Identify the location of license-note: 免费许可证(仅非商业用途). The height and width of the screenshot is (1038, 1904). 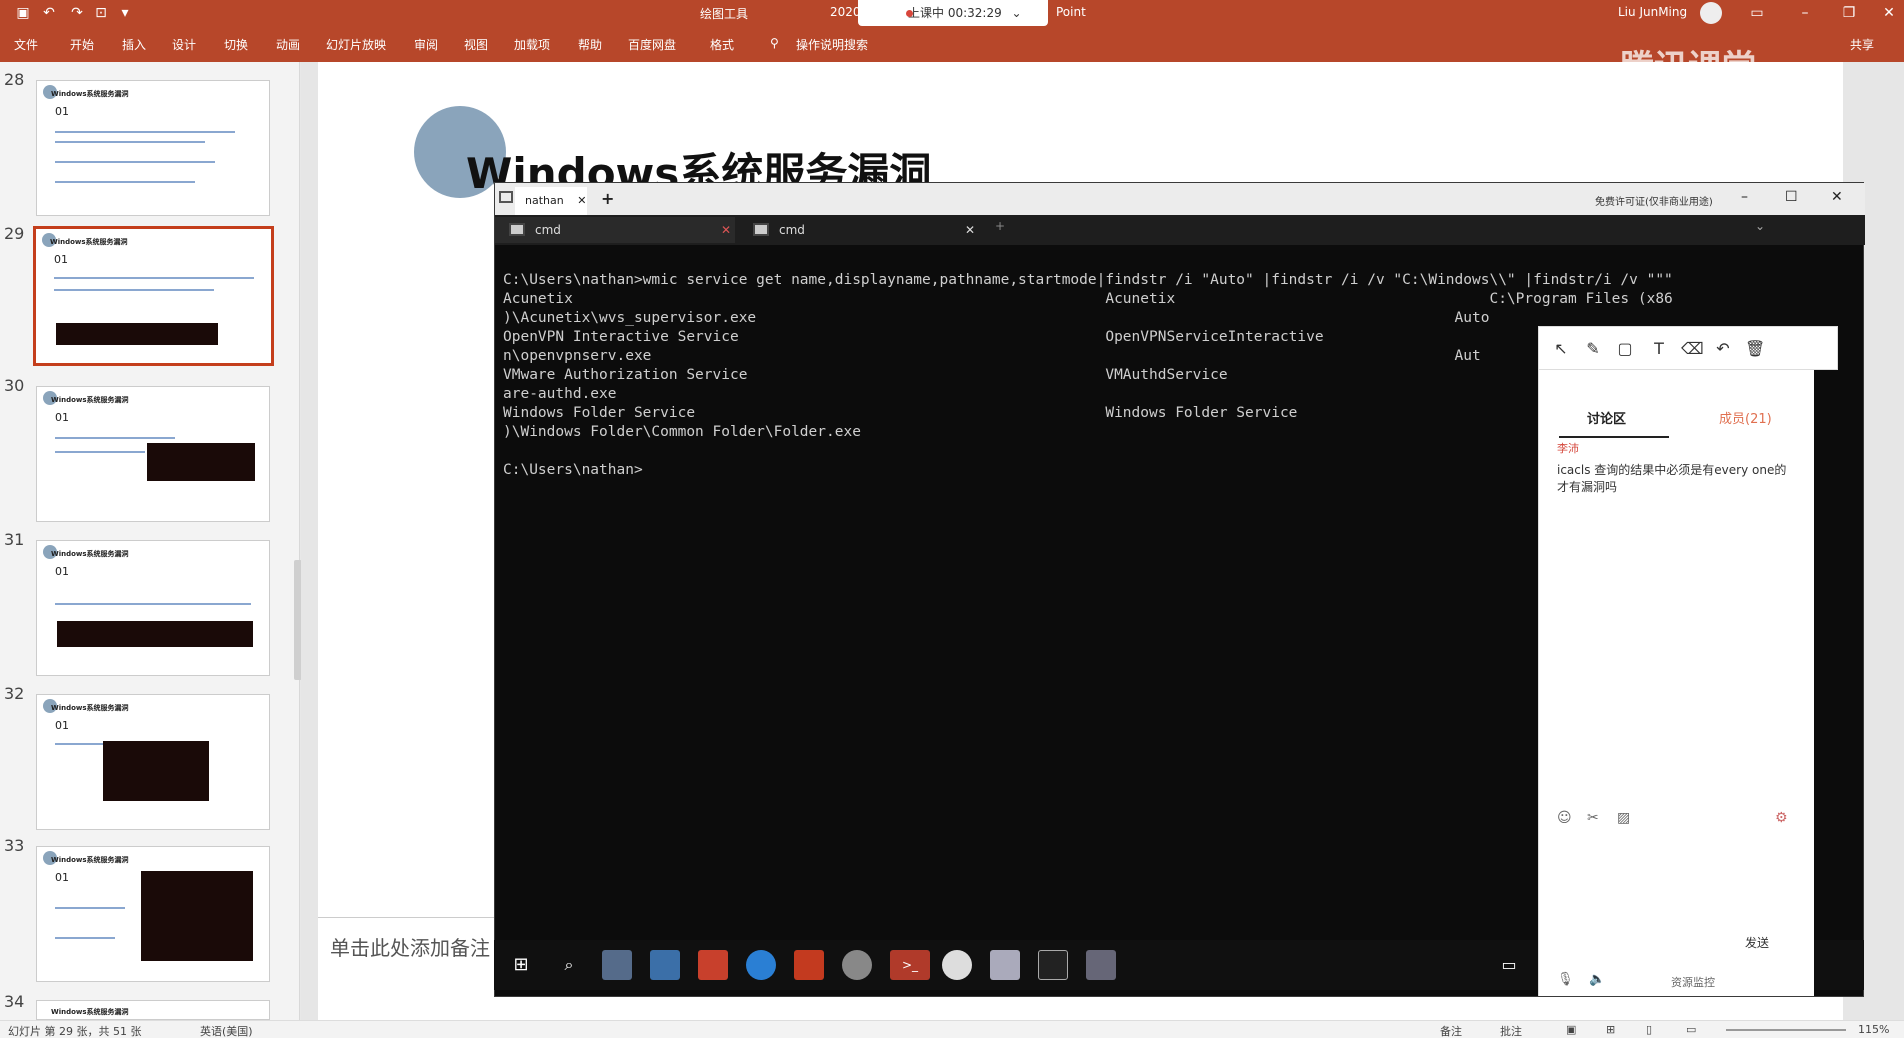
(1654, 202).